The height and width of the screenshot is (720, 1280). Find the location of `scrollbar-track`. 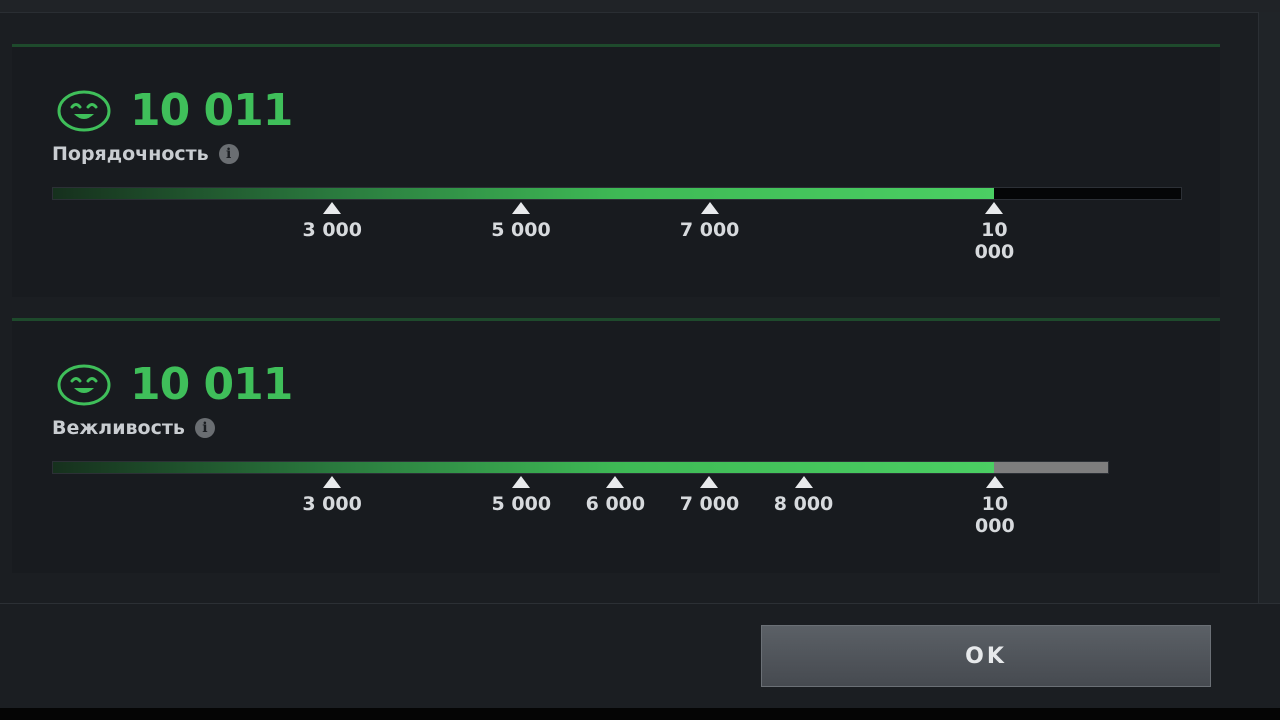

scrollbar-track is located at coordinates (1269, 308).